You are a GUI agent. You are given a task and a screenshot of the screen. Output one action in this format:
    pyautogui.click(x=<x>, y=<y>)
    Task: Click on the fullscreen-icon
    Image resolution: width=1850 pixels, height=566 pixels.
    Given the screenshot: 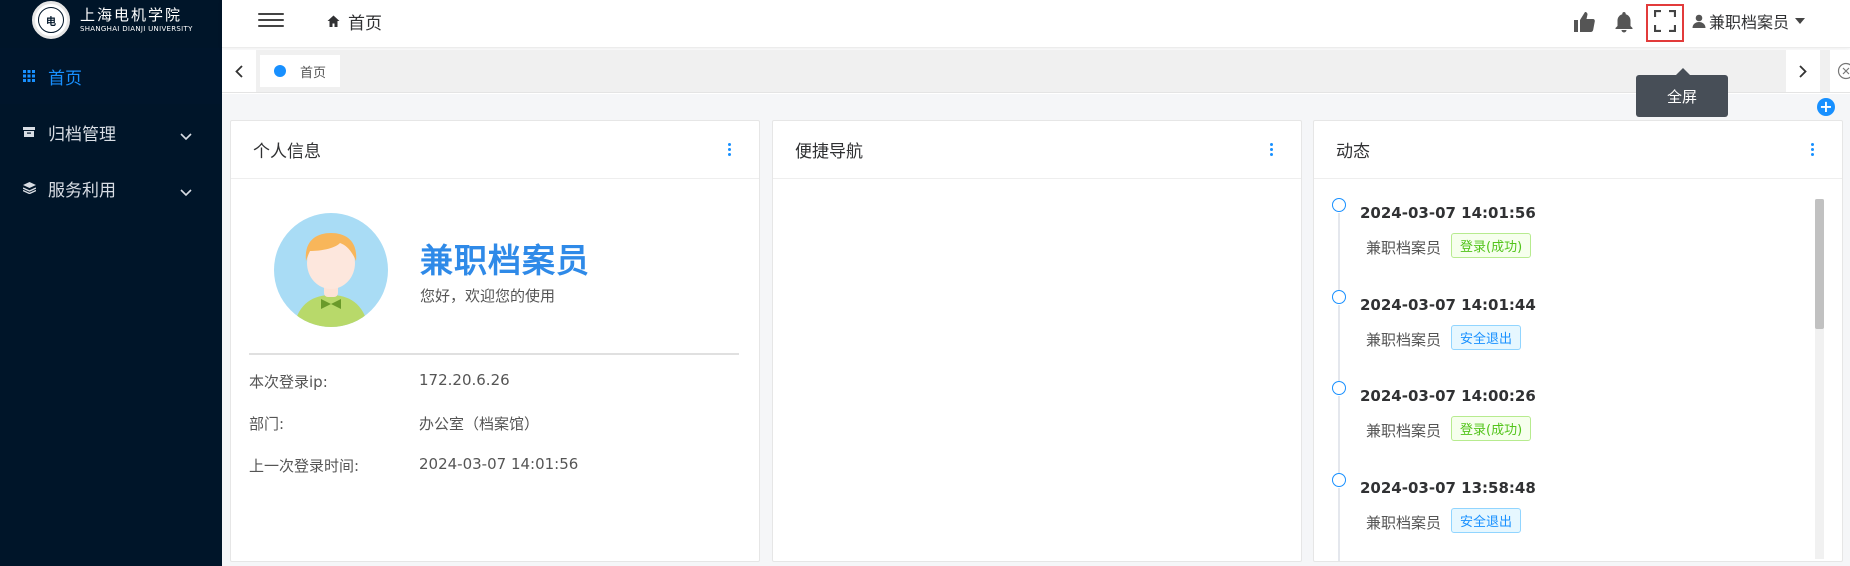 What is the action you would take?
    pyautogui.click(x=1665, y=22)
    